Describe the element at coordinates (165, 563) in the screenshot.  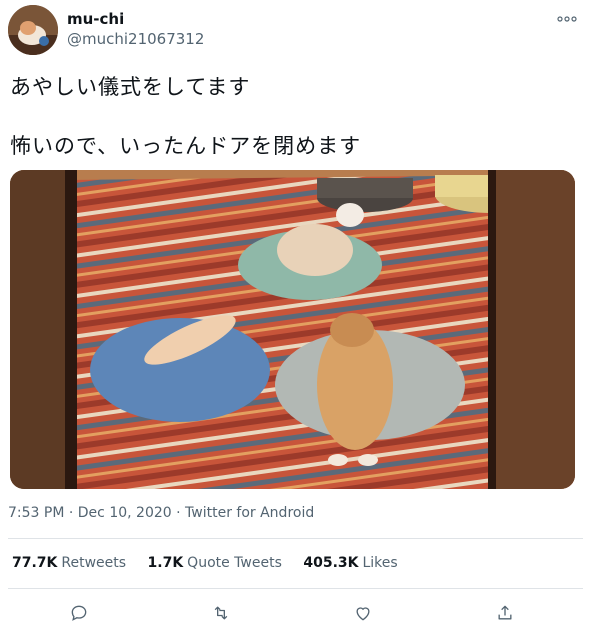
I see `quote-tweets-count: 1.7K` at that location.